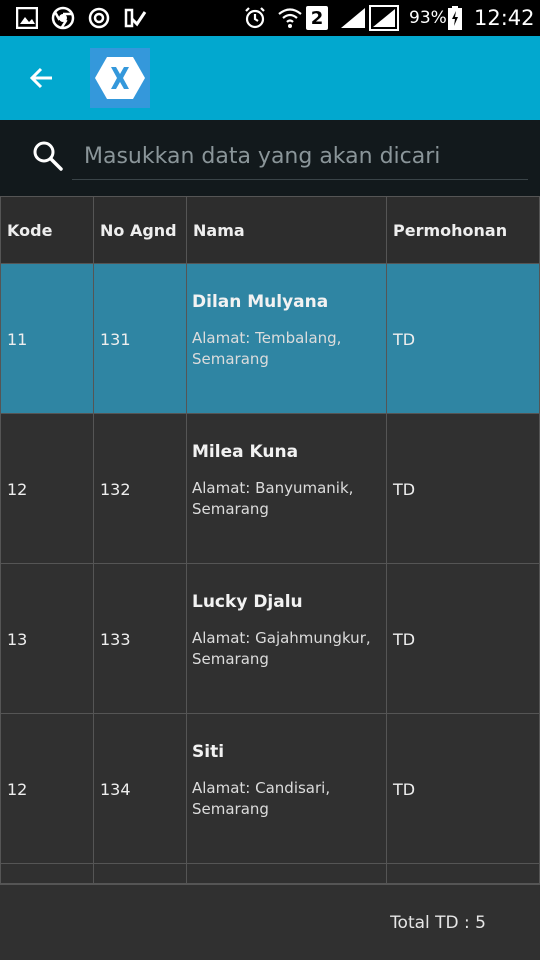  What do you see at coordinates (219, 230) in the screenshot?
I see `column-header-nama: Nama` at bounding box center [219, 230].